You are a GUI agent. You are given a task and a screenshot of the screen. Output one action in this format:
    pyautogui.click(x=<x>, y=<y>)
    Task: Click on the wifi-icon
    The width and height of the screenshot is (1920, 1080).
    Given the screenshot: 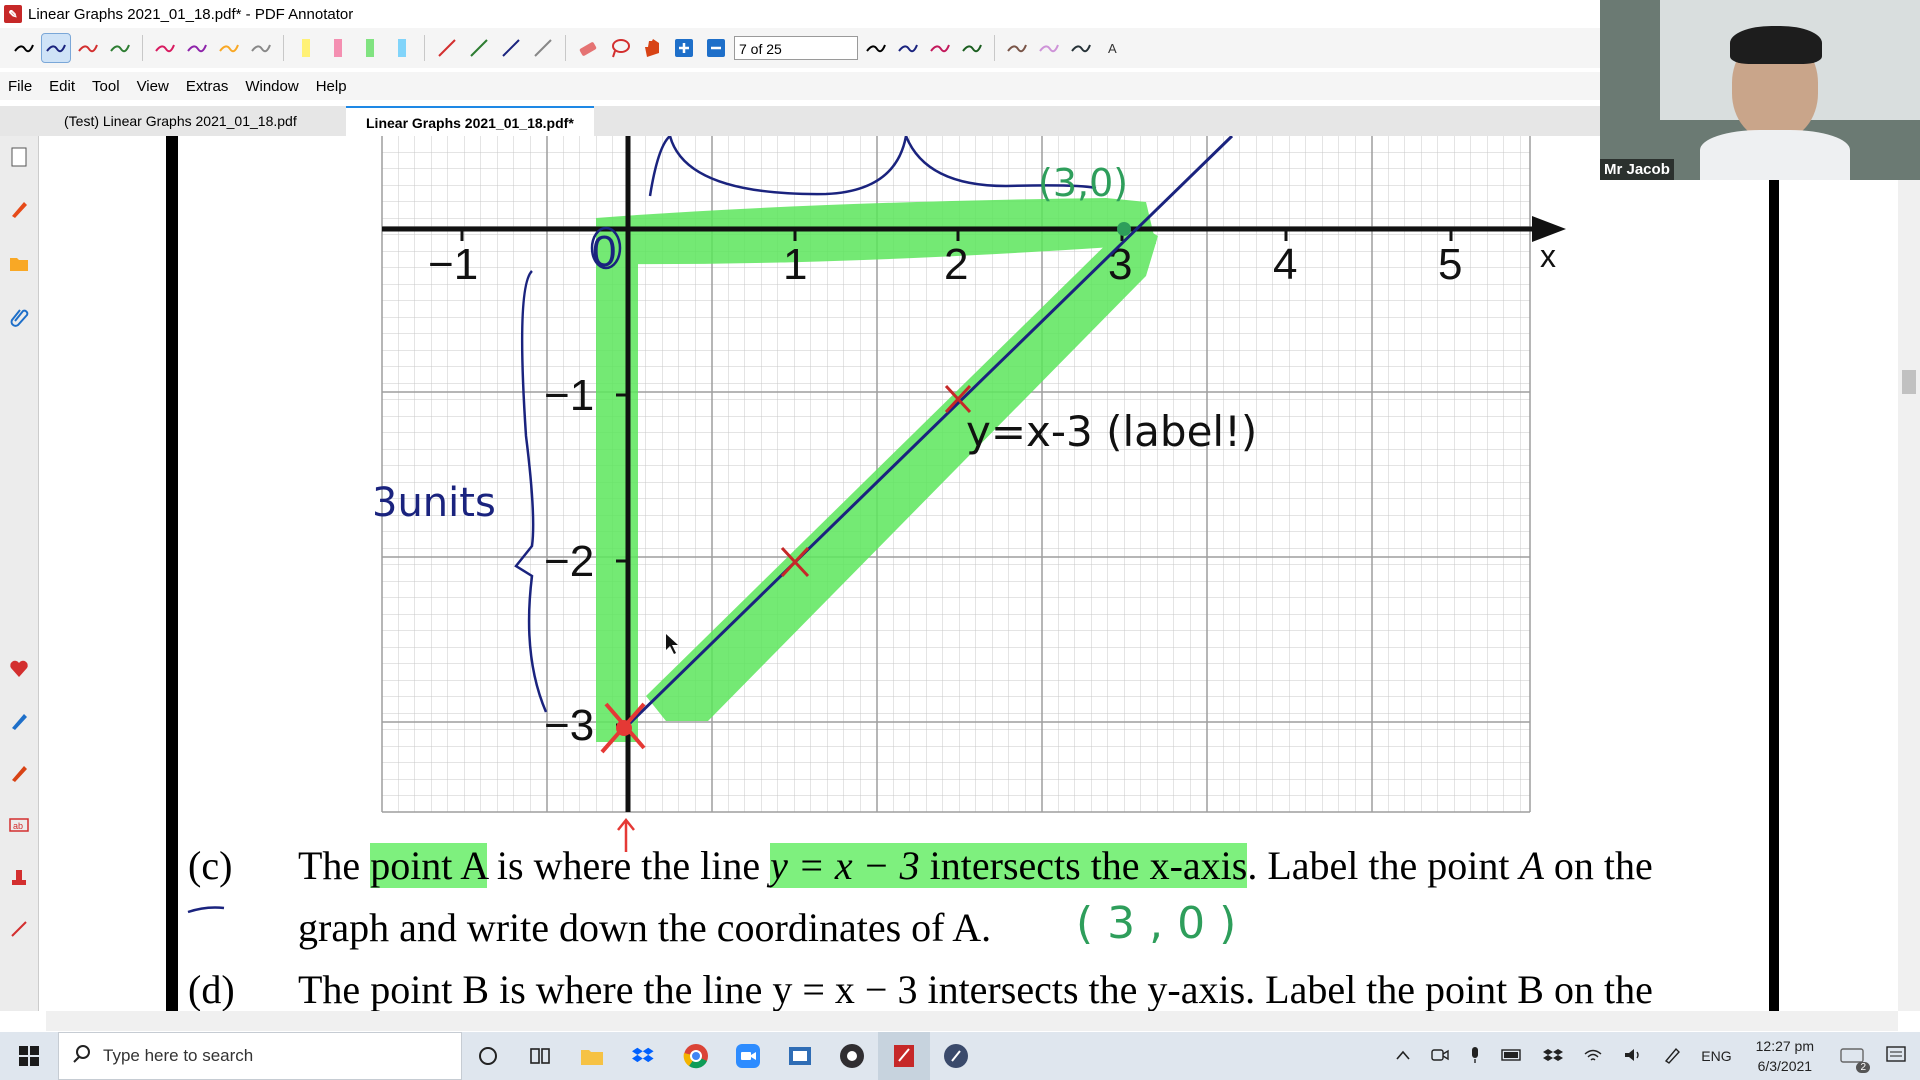 What is the action you would take?
    pyautogui.click(x=1593, y=1056)
    